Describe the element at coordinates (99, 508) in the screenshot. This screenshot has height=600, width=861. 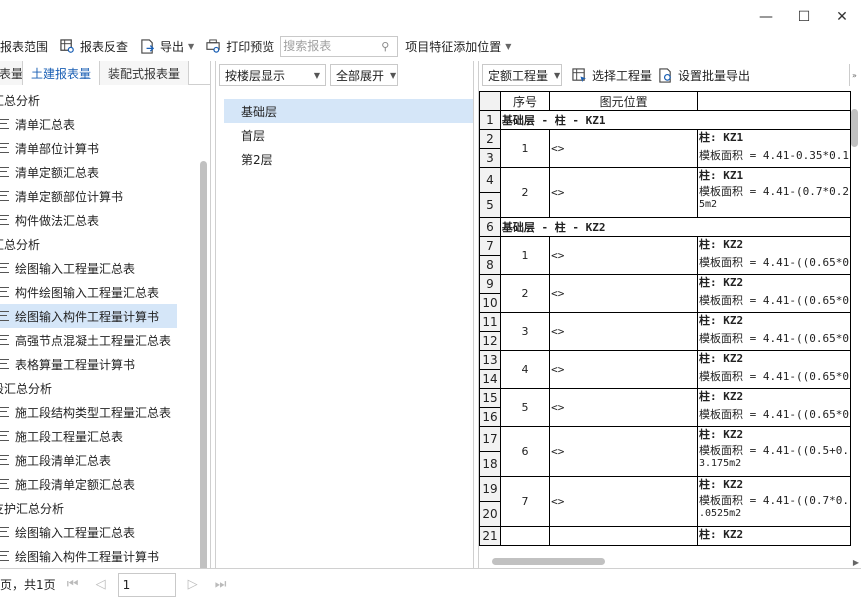
I see `tree-group: 支护汇总分析` at that location.